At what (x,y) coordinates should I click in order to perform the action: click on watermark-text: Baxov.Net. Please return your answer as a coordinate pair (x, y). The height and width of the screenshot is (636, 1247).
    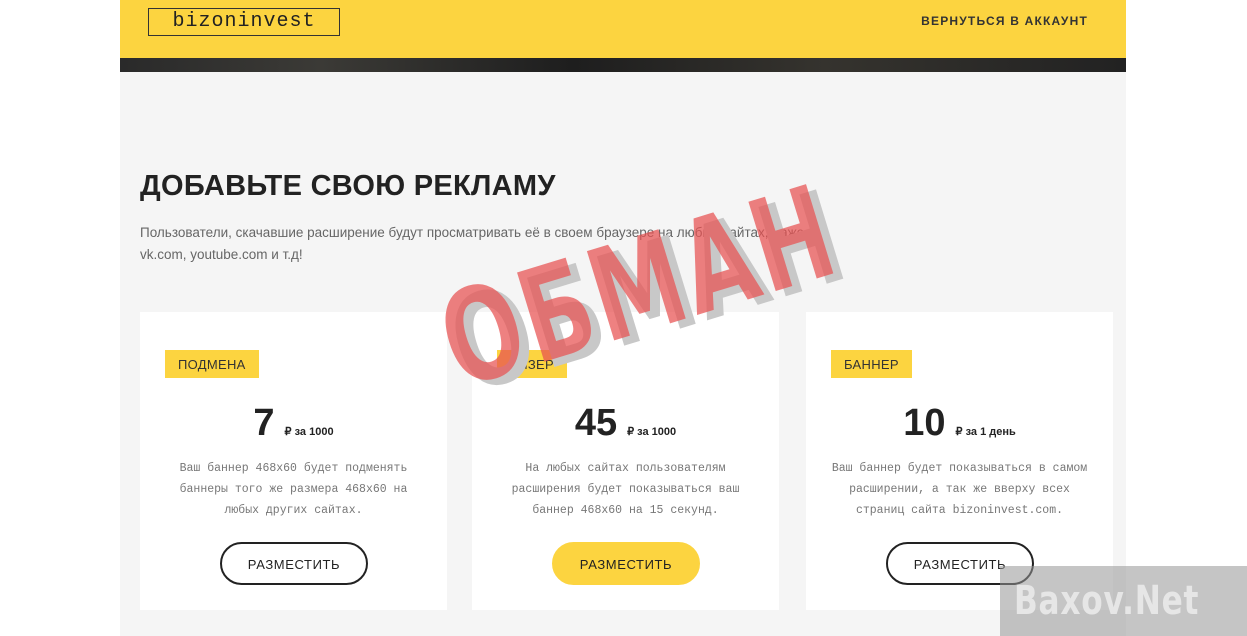
    Looking at the image, I should click on (1107, 601).